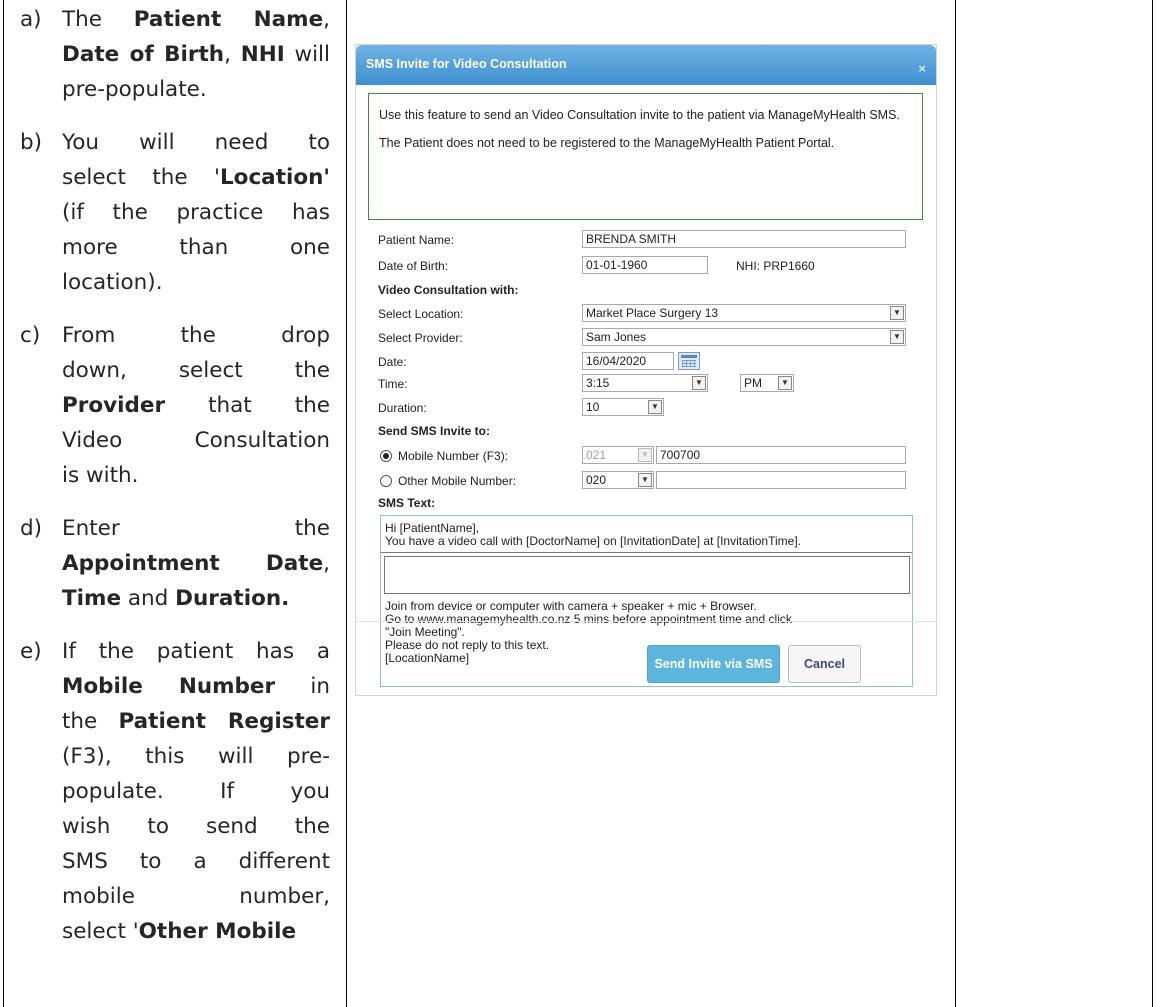 Image resolution: width=1156 pixels, height=1007 pixels. Describe the element at coordinates (744, 337) in the screenshot. I see `provider-select: Sam Jones ▼` at that location.